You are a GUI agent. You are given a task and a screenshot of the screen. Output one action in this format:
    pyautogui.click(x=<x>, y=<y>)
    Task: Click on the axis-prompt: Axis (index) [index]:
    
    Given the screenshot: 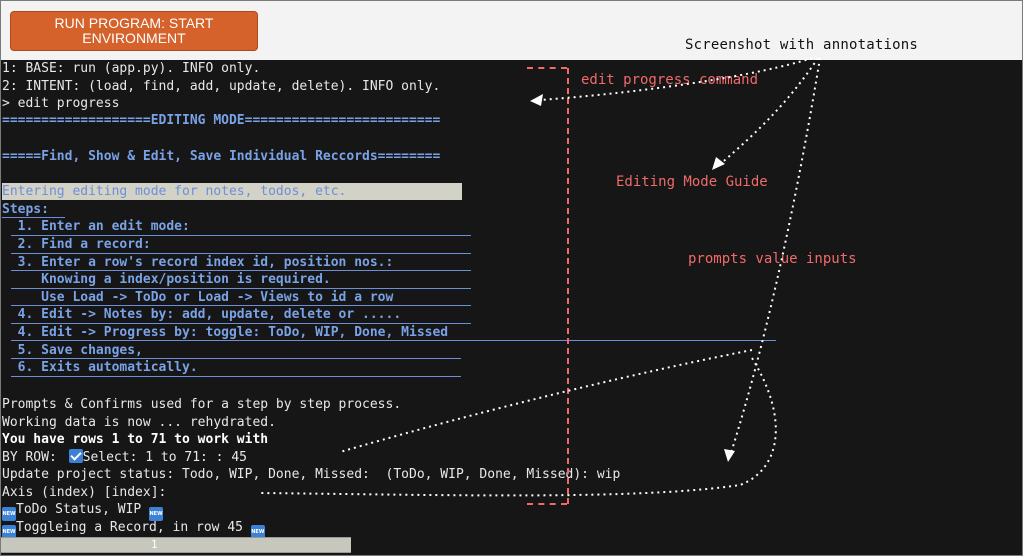 What is the action you would take?
    pyautogui.click(x=84, y=492)
    